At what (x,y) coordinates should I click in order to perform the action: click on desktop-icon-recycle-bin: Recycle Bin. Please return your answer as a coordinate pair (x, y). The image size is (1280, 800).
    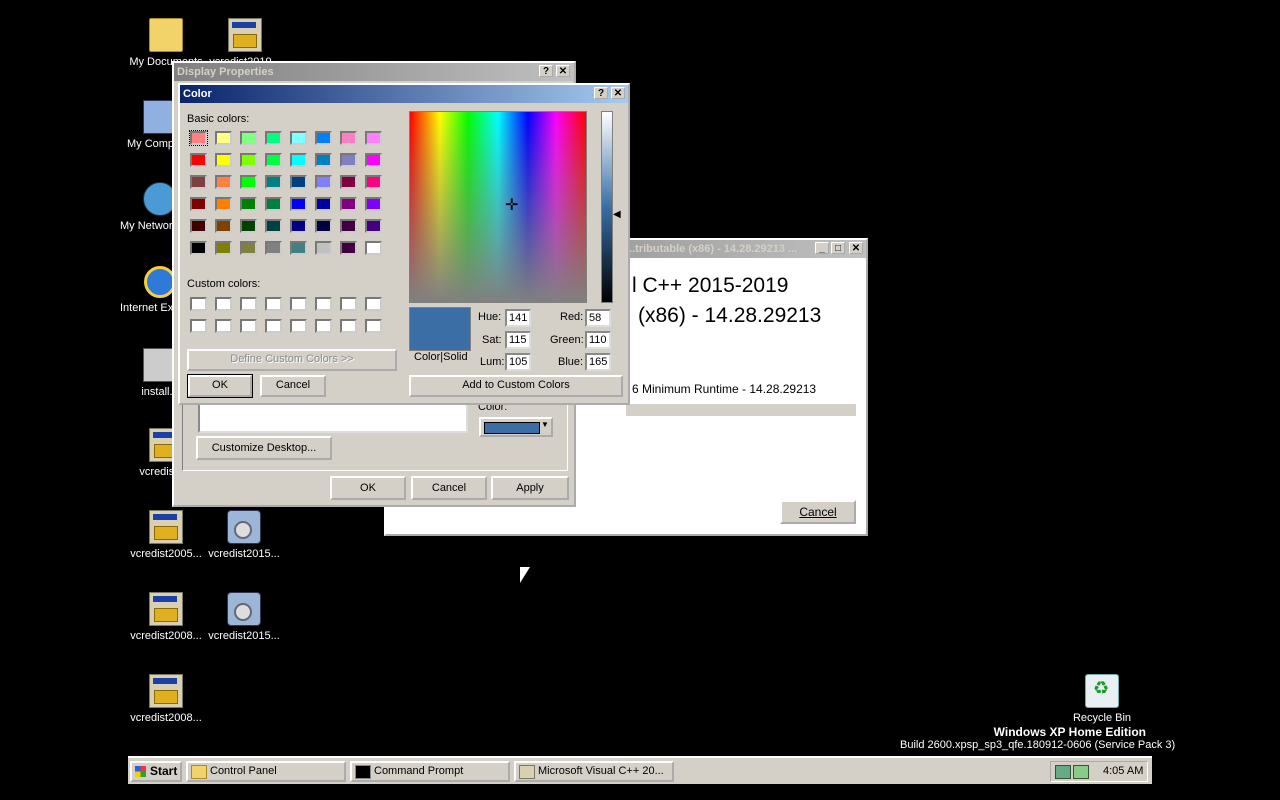
    Looking at the image, I should click on (1102, 699).